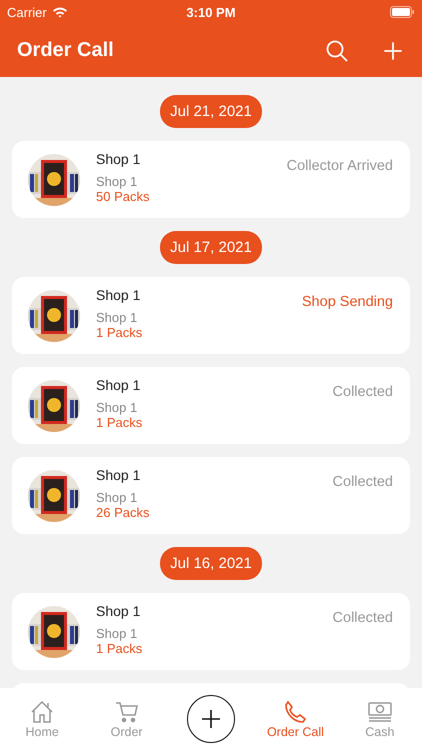 Image resolution: width=422 pixels, height=750 pixels. What do you see at coordinates (66, 50) in the screenshot?
I see `page-title: Order Call` at bounding box center [66, 50].